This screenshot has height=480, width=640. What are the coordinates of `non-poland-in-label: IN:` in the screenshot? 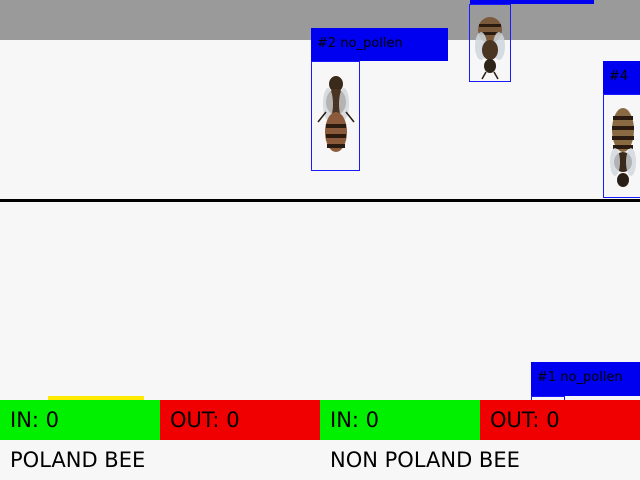 It's located at (344, 420).